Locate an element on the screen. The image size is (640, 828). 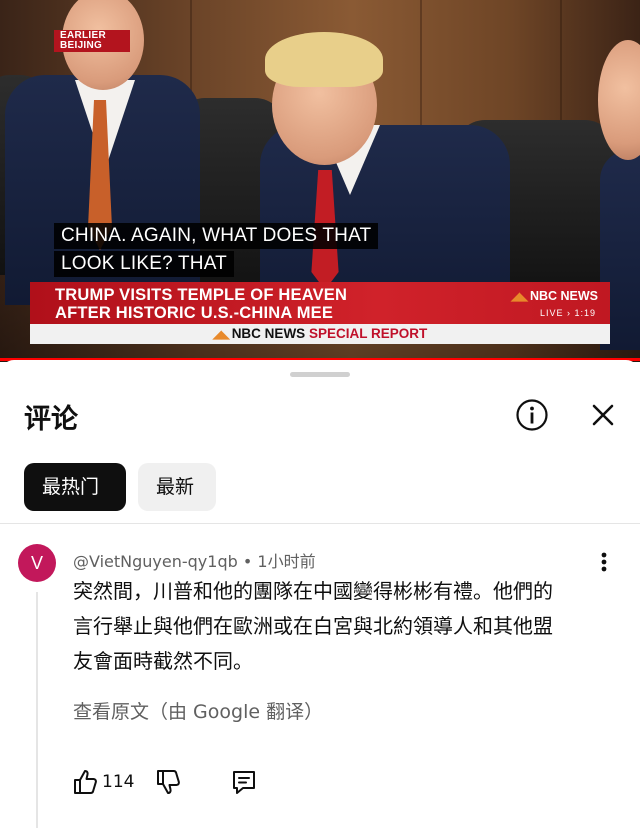
comment-line: 友會面時截然不同。 is located at coordinates (163, 661).